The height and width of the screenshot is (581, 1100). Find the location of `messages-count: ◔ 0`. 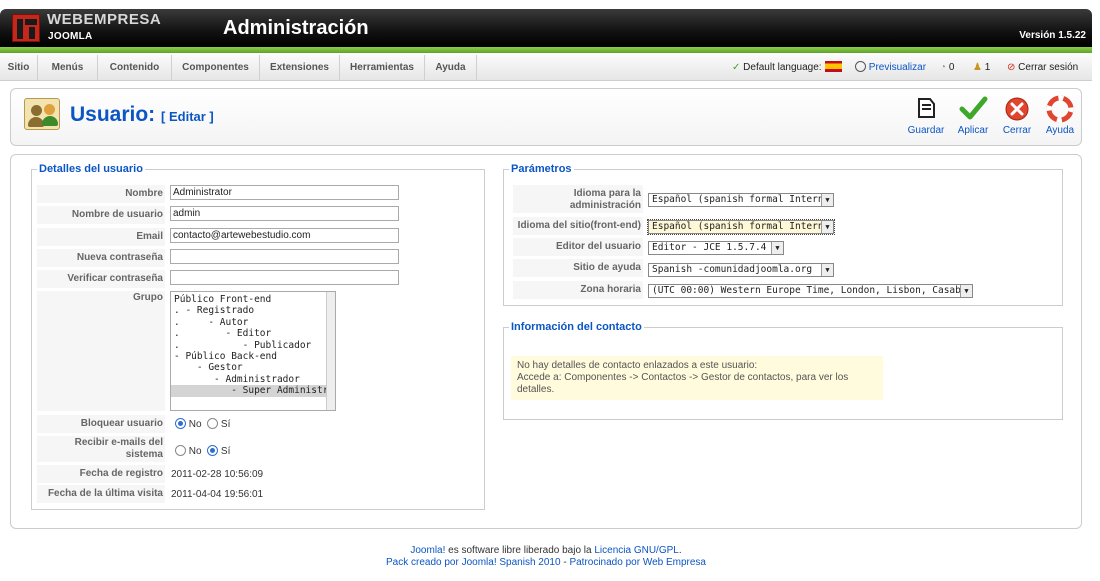

messages-count: ◔ 0 is located at coordinates (947, 68).